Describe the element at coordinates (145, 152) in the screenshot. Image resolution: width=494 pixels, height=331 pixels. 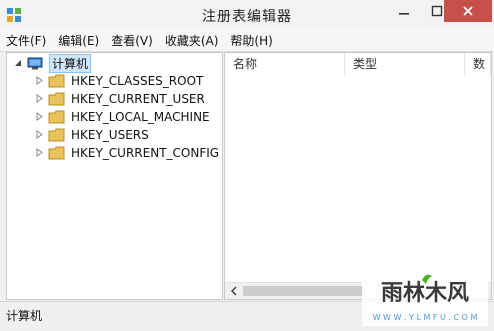
I see `tree-item-label: HKEY_CURRENT_CONFIG` at that location.